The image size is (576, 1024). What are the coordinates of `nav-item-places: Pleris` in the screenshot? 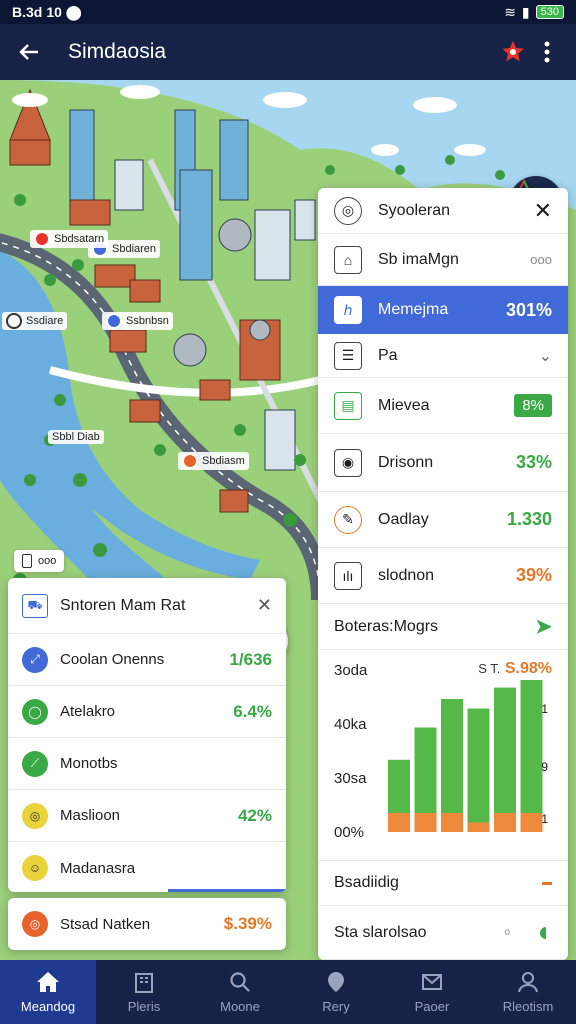 It's located at (144, 992).